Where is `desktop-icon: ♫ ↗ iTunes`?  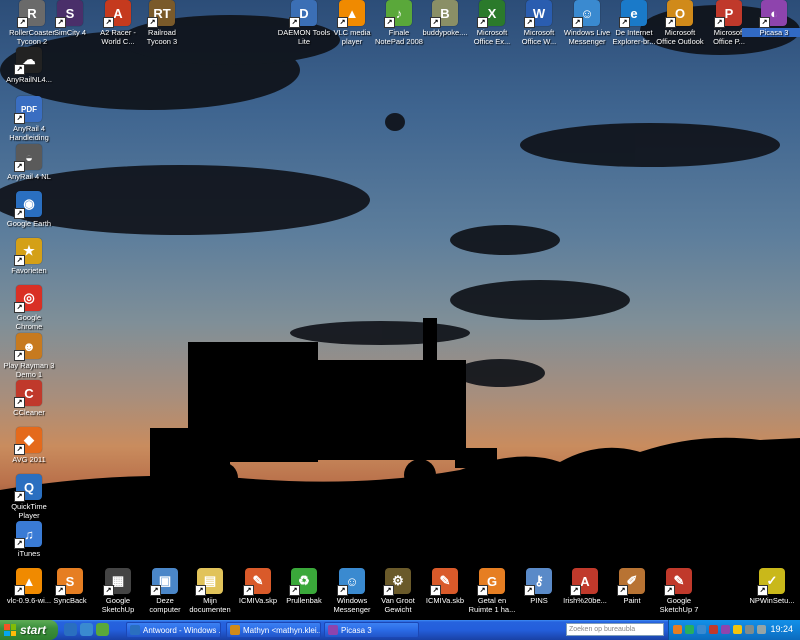
desktop-icon: ♫ ↗ iTunes is located at coordinates (30, 539).